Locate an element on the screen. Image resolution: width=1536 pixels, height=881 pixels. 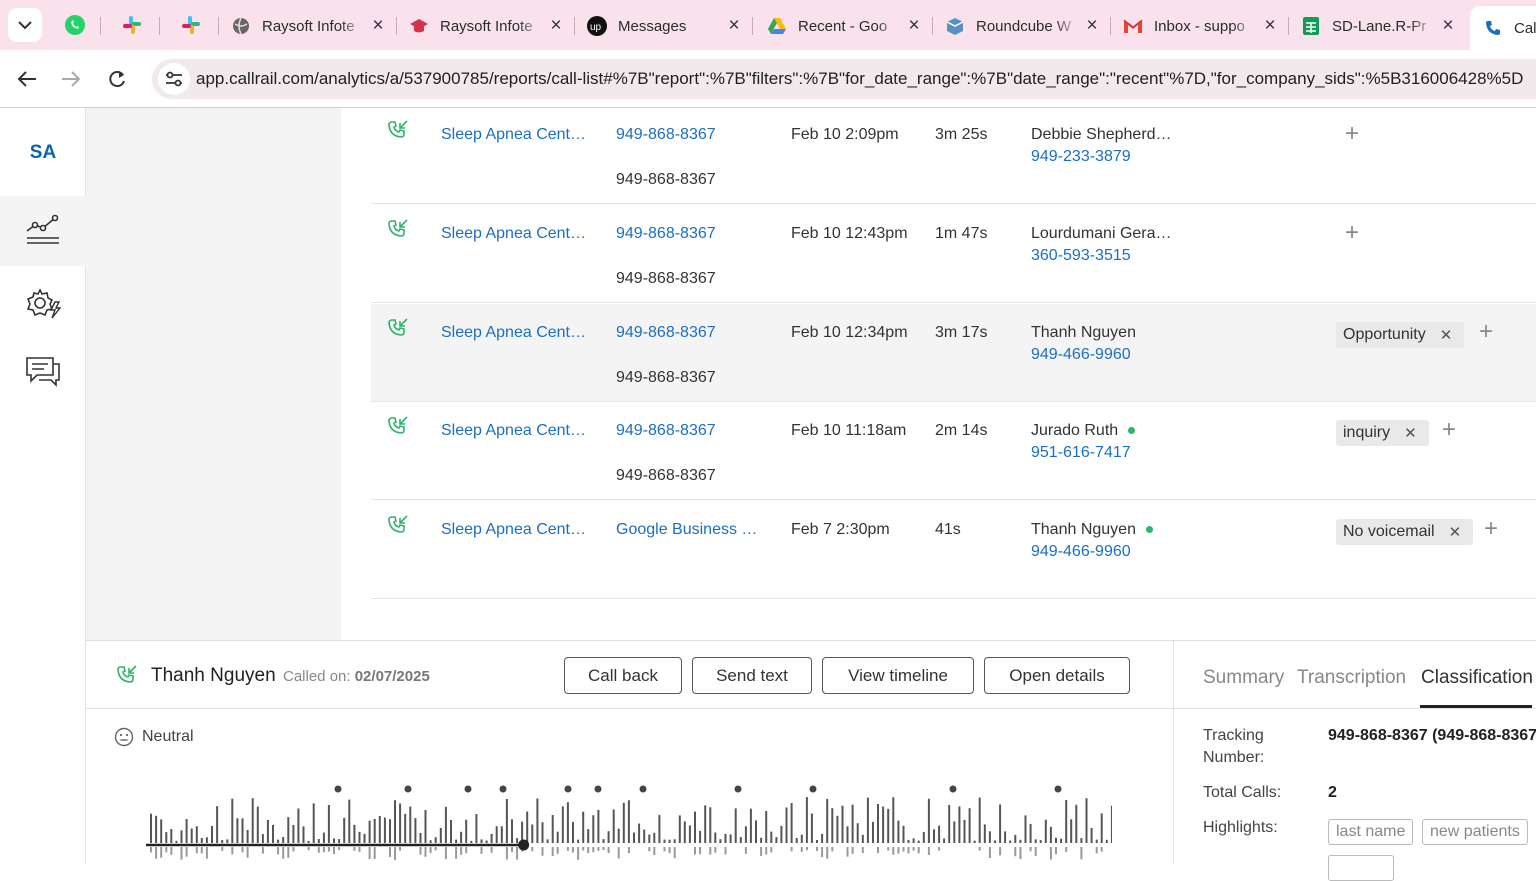
forward-button is located at coordinates (71, 79).